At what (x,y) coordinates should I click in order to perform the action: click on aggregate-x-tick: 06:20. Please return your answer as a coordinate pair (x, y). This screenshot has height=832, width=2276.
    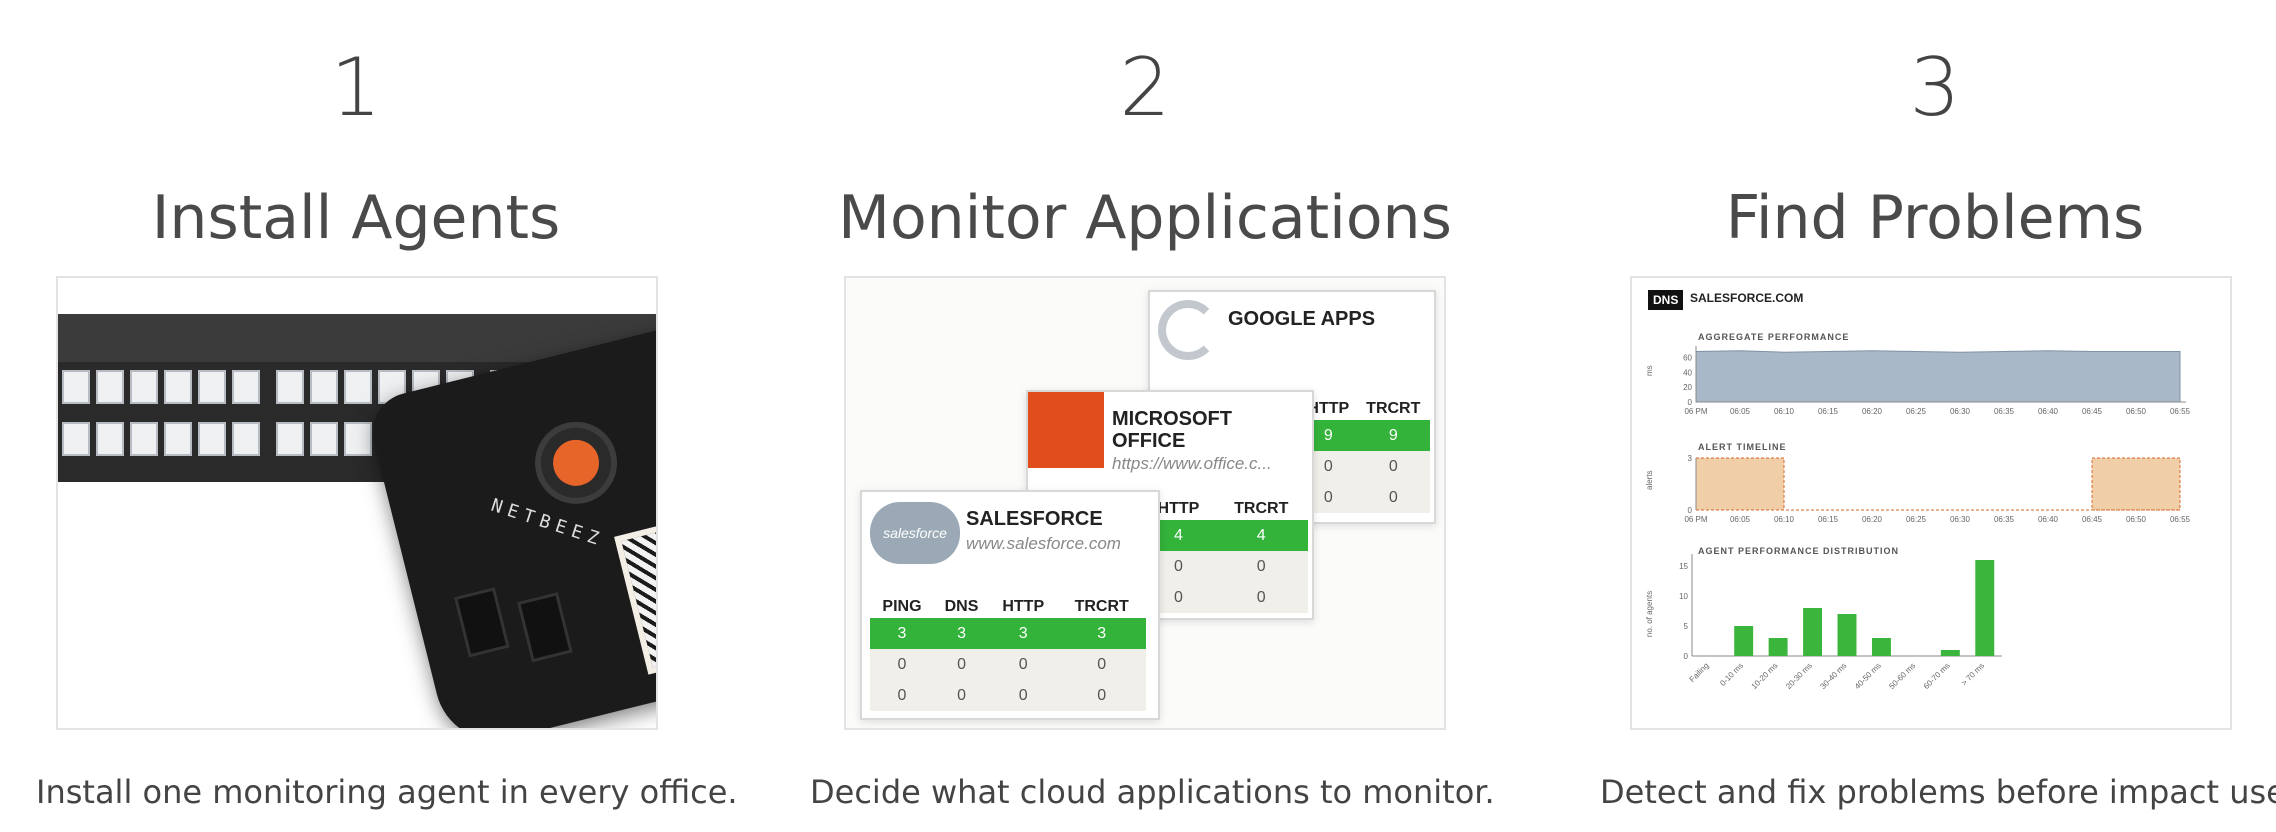
    Looking at the image, I should click on (1872, 411).